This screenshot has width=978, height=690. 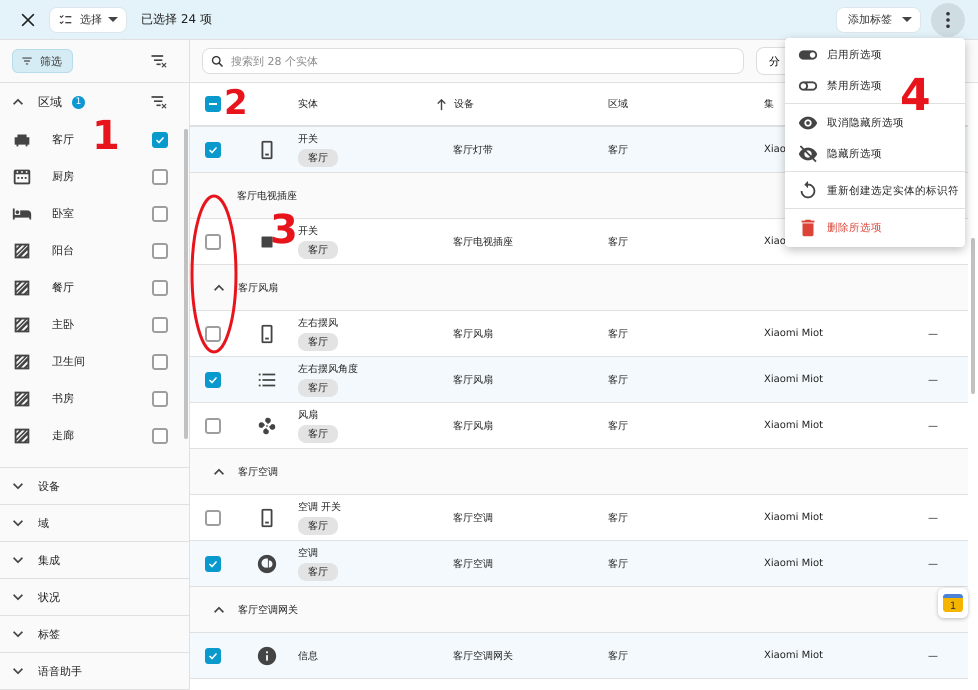 I want to click on area-label: 厨房, so click(x=63, y=176).